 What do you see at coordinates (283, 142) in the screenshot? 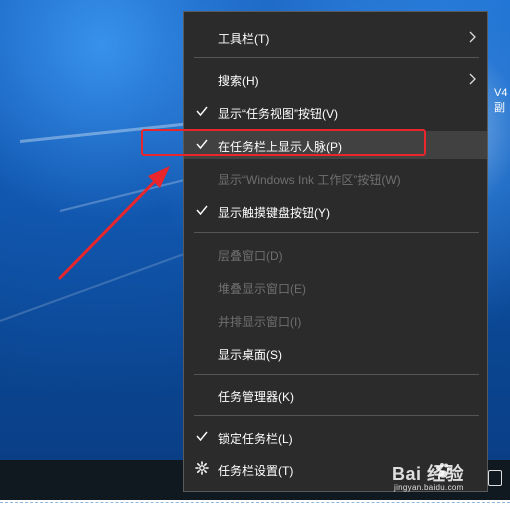
I see `annotation-highlight-box` at bounding box center [283, 142].